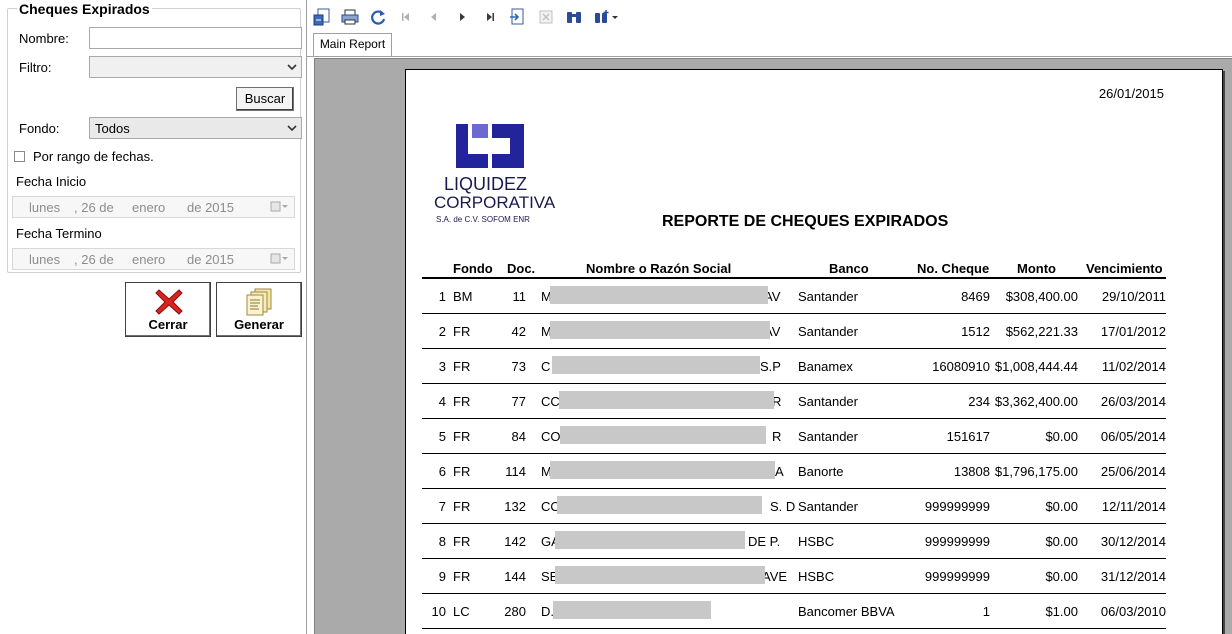  I want to click on tab-main-report: Main Report, so click(352, 45).